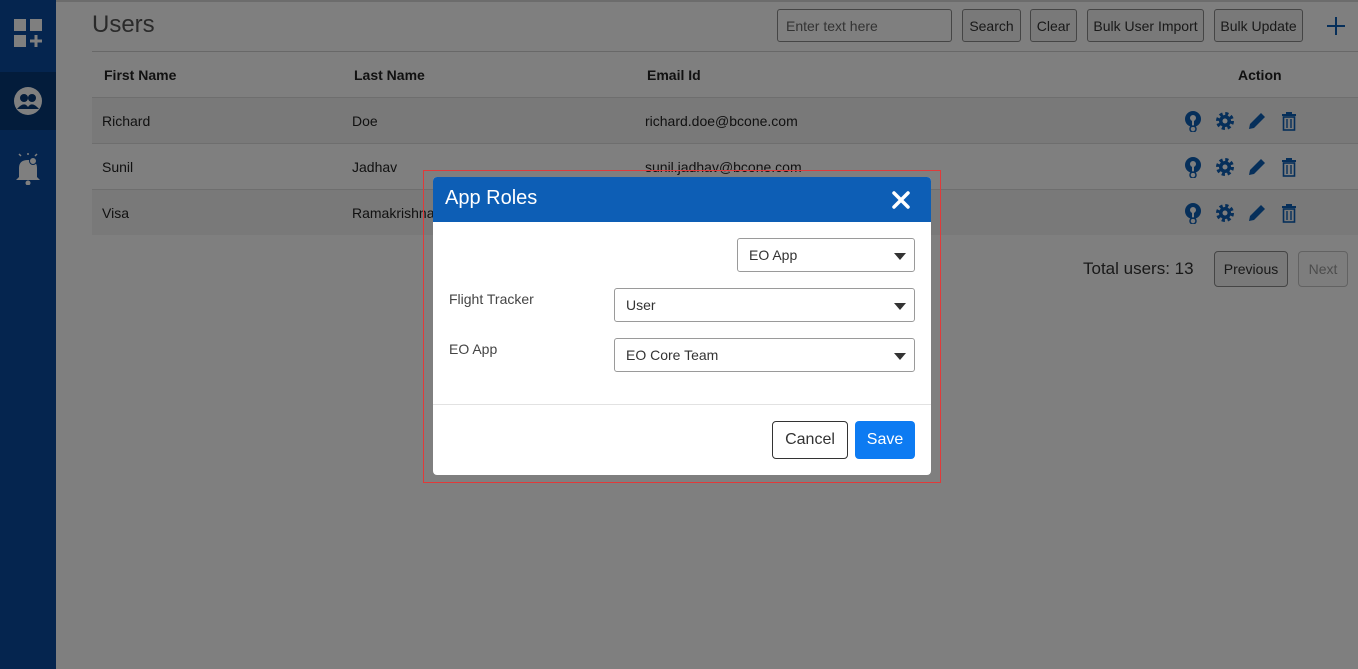 Image resolution: width=1358 pixels, height=669 pixels. What do you see at coordinates (491, 299) in the screenshot?
I see `field-label-flight-tracker: Flight Tracker` at bounding box center [491, 299].